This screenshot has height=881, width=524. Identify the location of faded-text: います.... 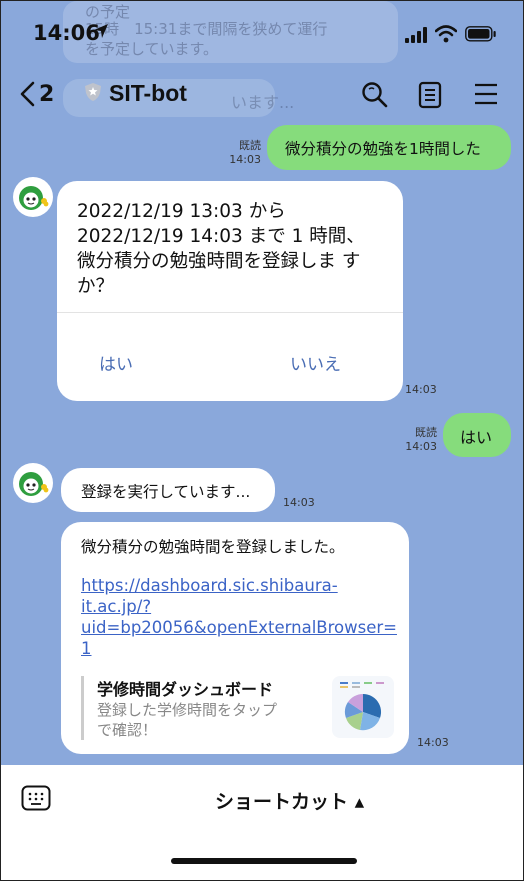
(263, 102).